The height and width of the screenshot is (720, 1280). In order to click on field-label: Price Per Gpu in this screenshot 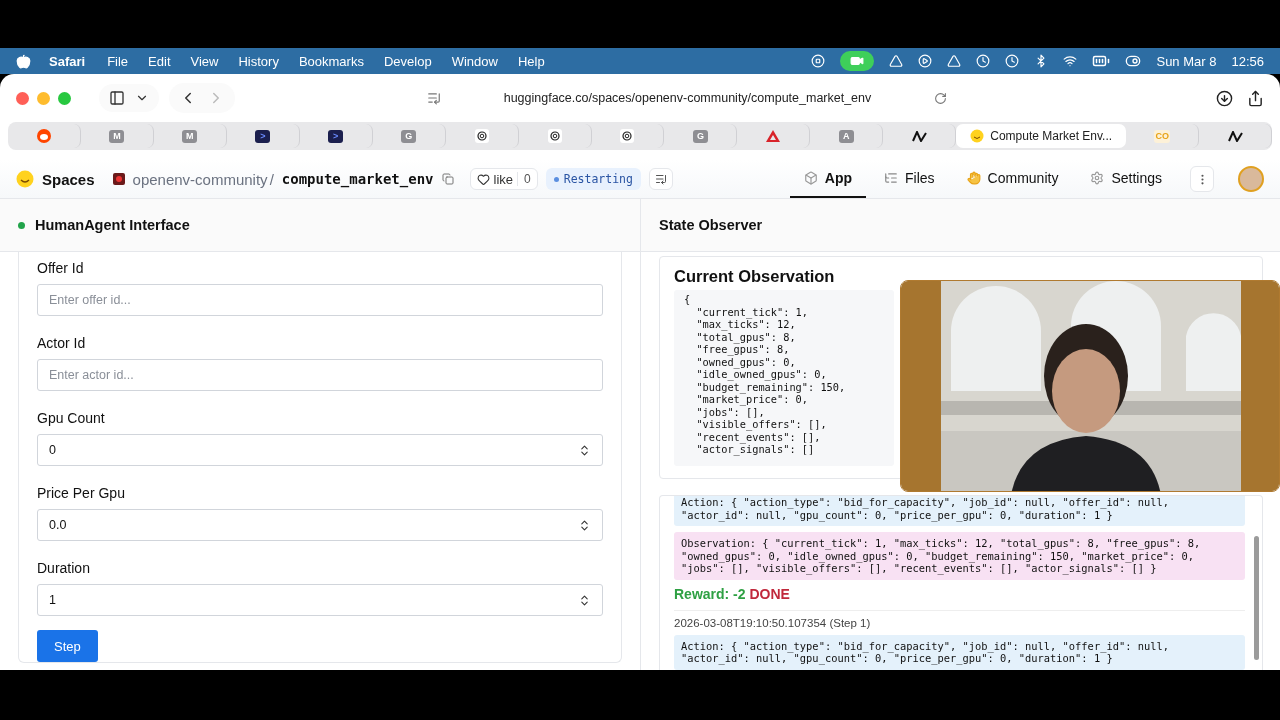, I will do `click(81, 493)`.